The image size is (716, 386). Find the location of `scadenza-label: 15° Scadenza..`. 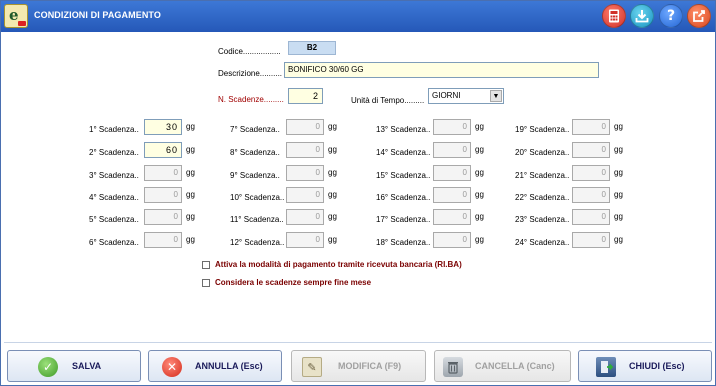

scadenza-label: 15° Scadenza.. is located at coordinates (403, 175).